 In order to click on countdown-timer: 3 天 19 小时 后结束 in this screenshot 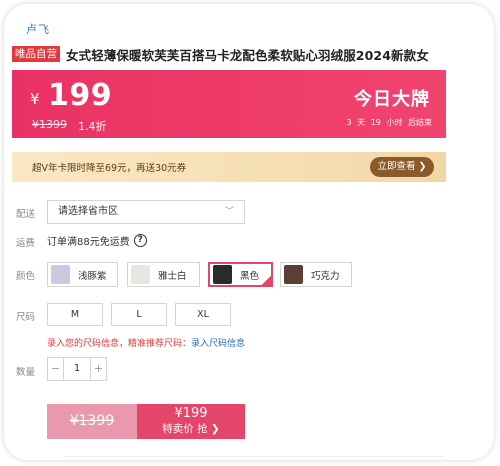, I will do `click(389, 122)`.